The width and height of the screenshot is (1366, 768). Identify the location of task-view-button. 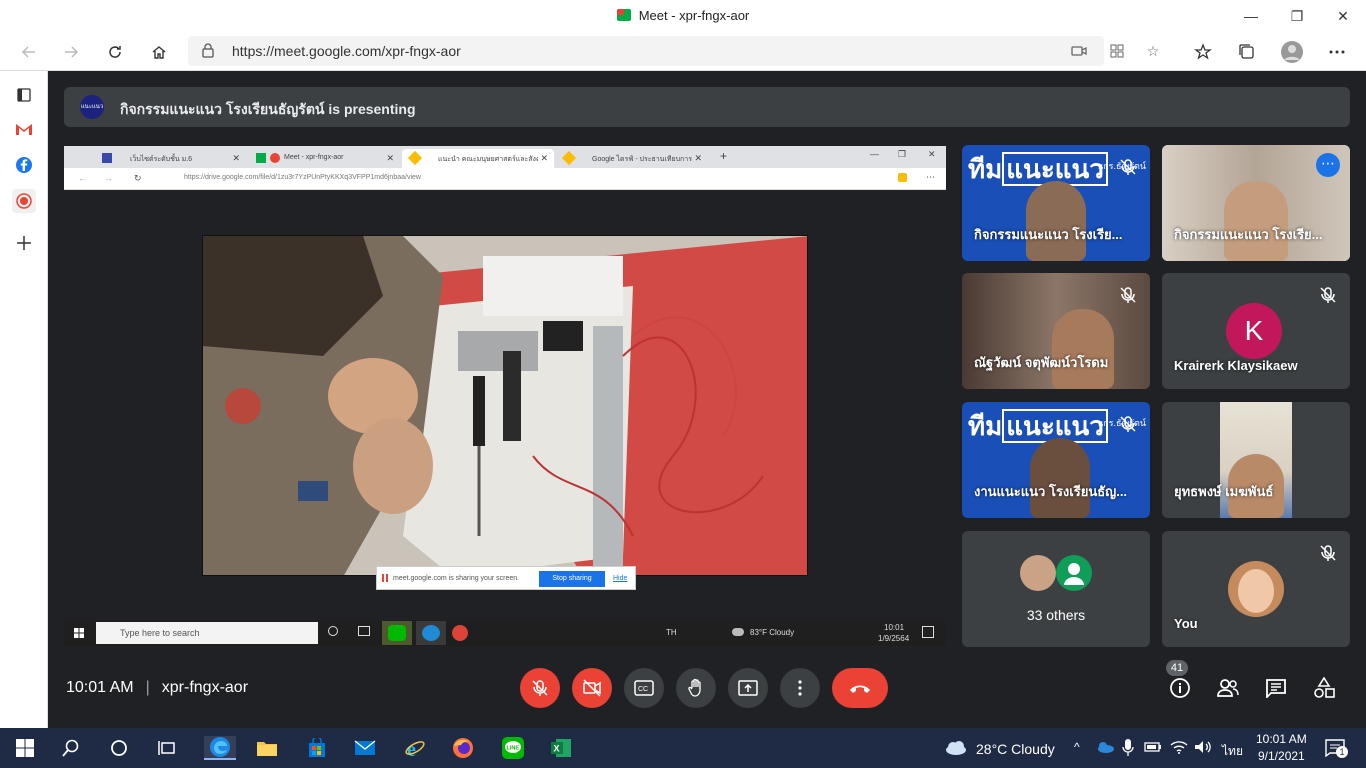
(167, 748).